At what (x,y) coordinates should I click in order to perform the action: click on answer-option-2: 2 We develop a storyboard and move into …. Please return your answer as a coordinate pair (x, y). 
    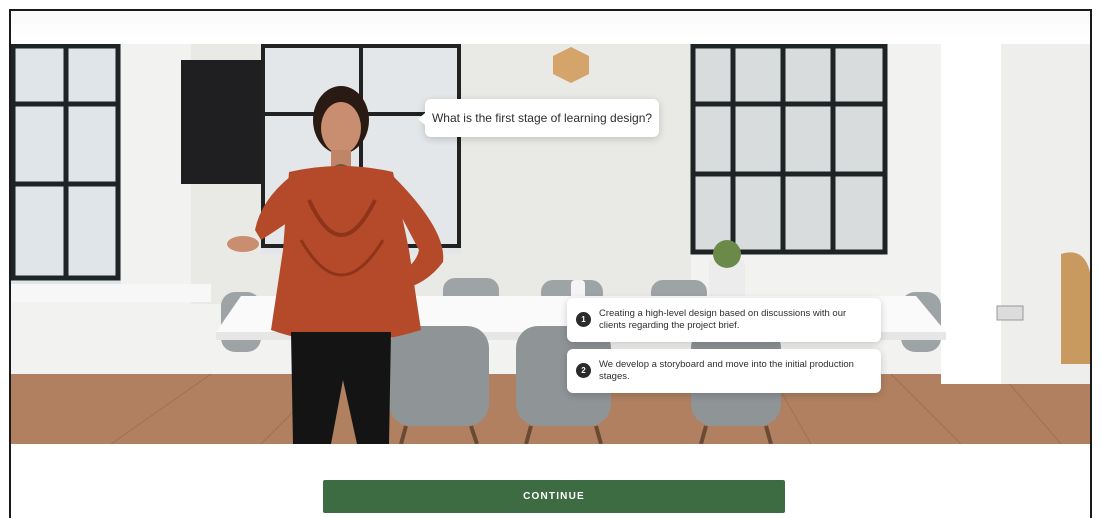
    Looking at the image, I should click on (724, 371).